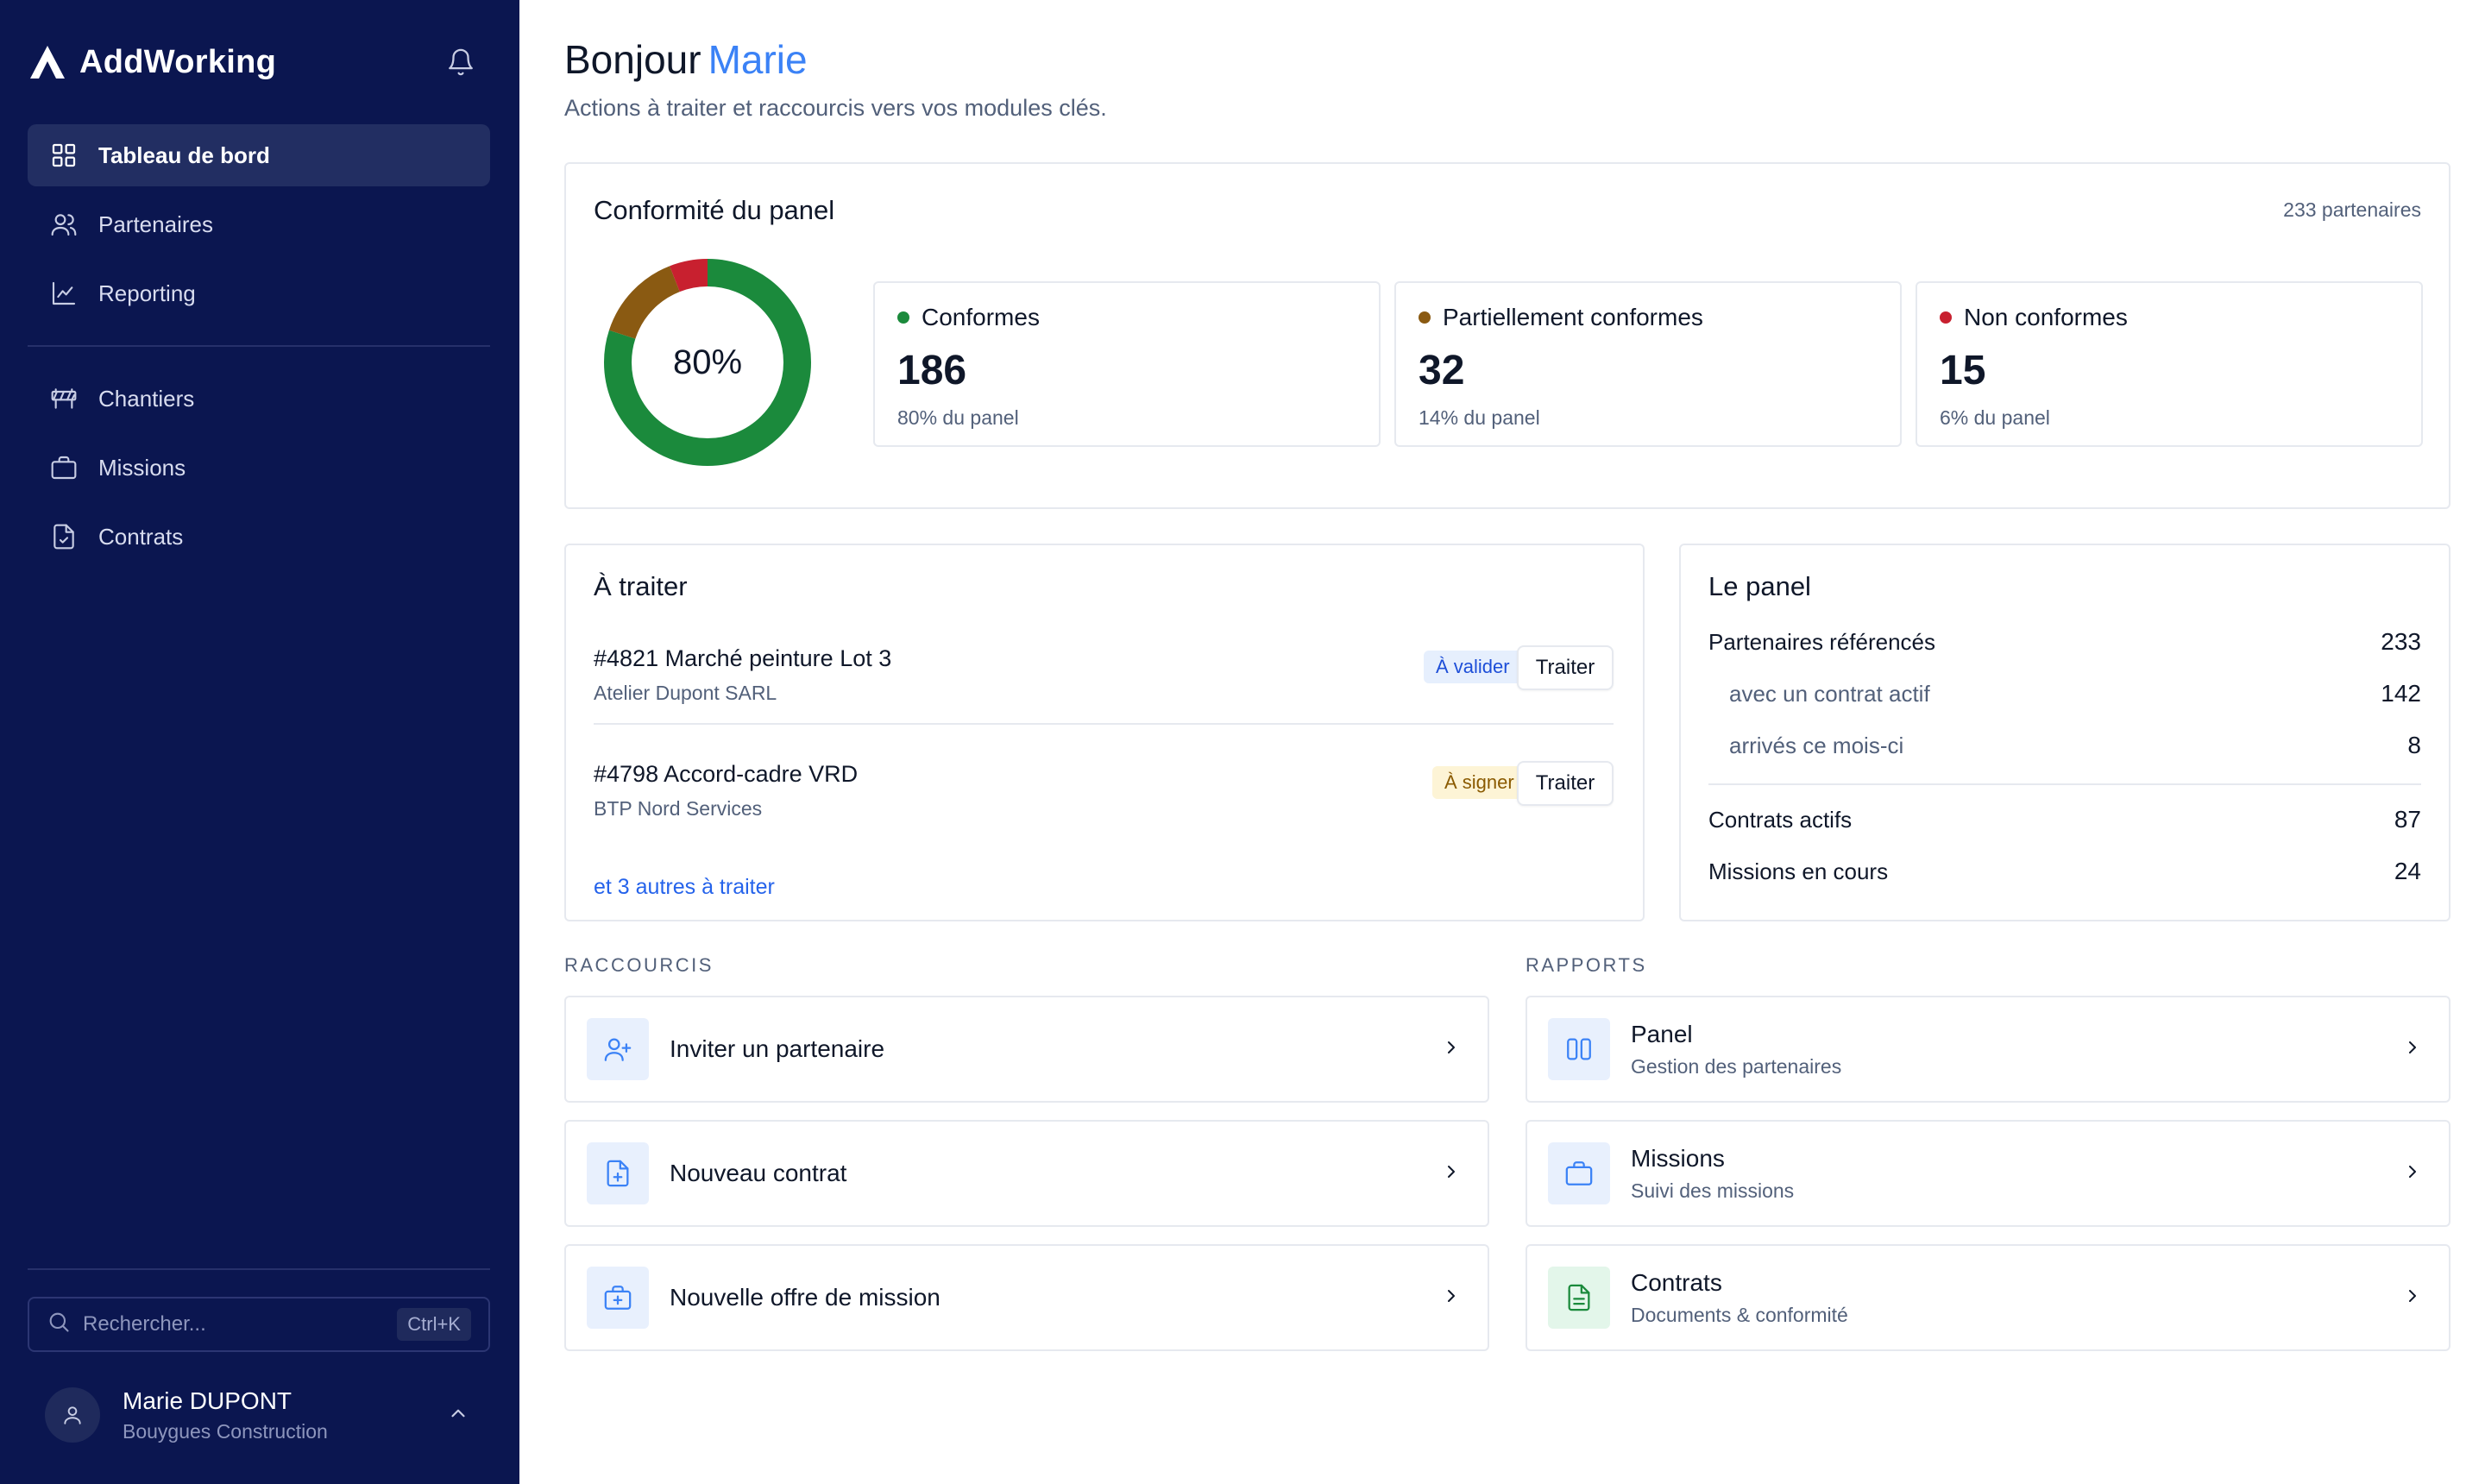 This screenshot has height=1484, width=2485. I want to click on panel-row-label: Partenaires référencés, so click(1822, 641).